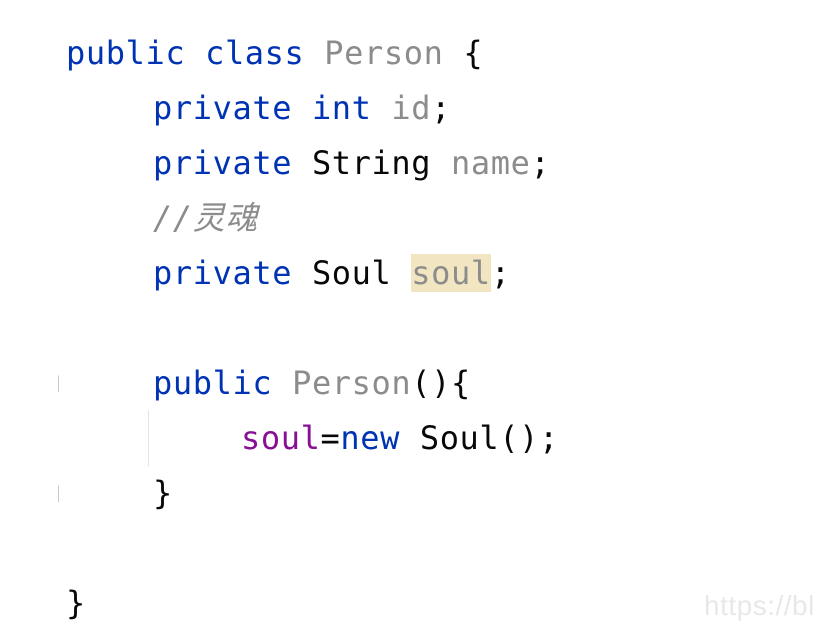 The height and width of the screenshot is (638, 826). I want to click on type-soul: Soul, so click(351, 273).